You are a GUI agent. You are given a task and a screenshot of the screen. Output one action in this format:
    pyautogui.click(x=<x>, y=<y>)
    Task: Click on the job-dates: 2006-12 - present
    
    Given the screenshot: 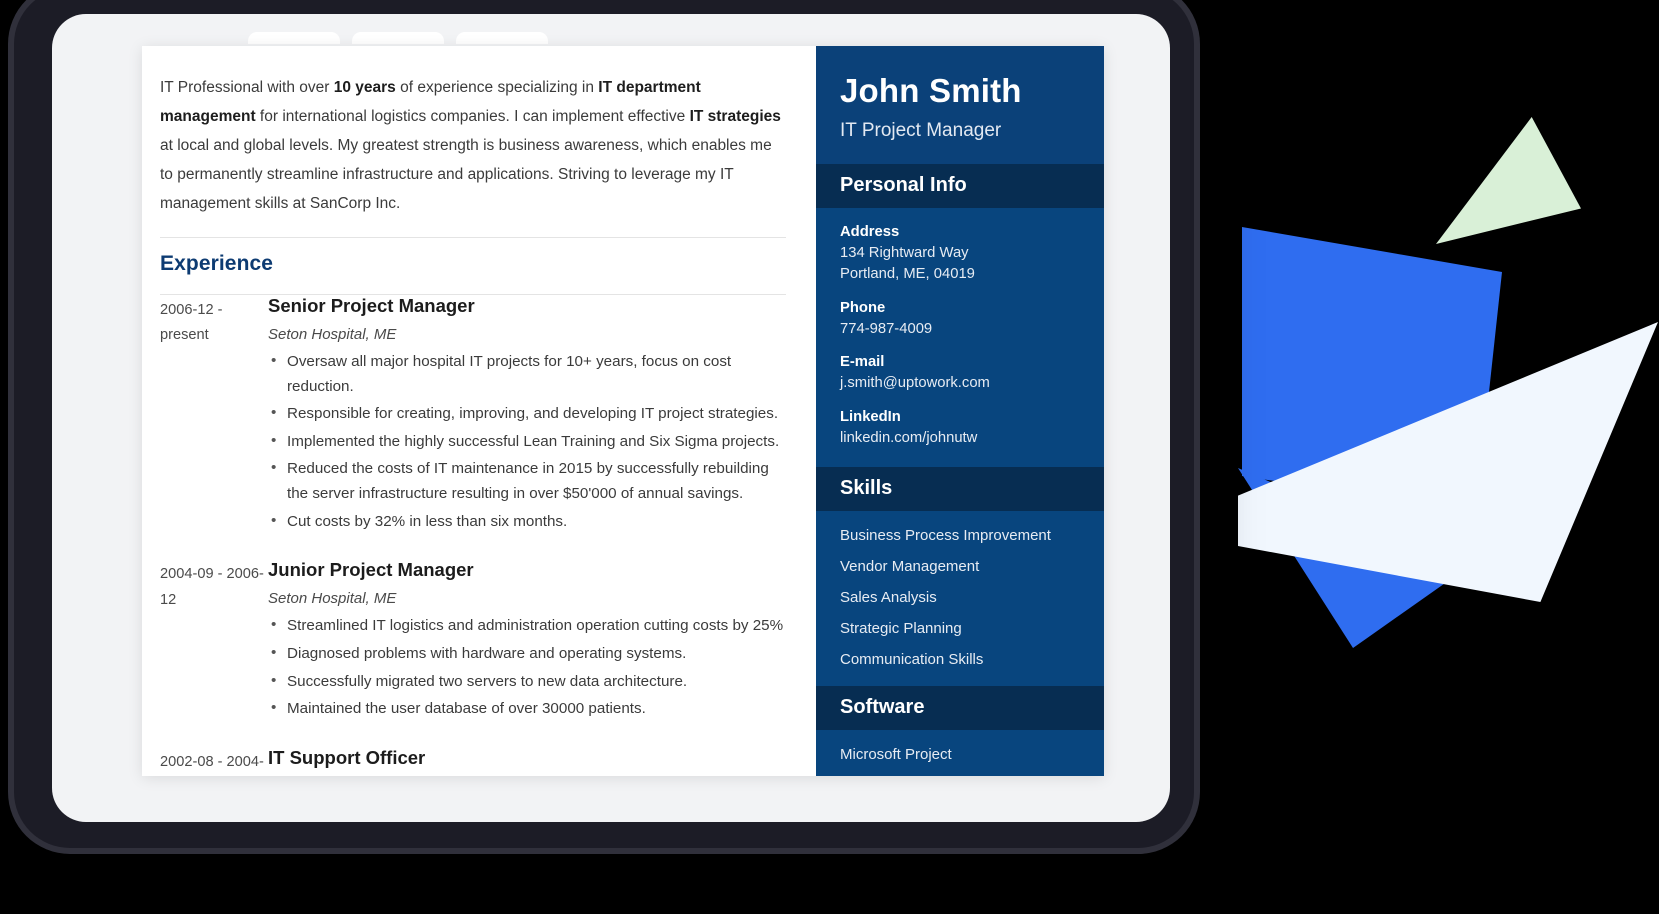 What is the action you would take?
    pyautogui.click(x=191, y=322)
    